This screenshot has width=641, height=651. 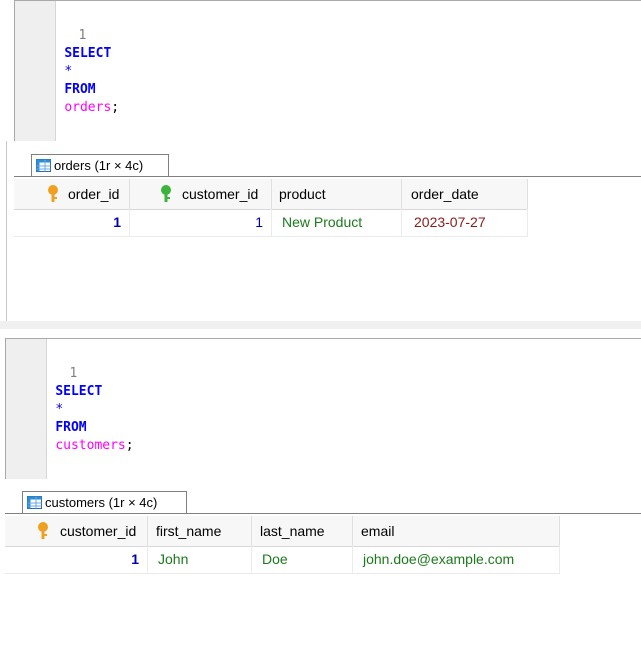 What do you see at coordinates (327, 160) in the screenshot?
I see `result-tabstrip-orders: orders (1r × 4c)` at bounding box center [327, 160].